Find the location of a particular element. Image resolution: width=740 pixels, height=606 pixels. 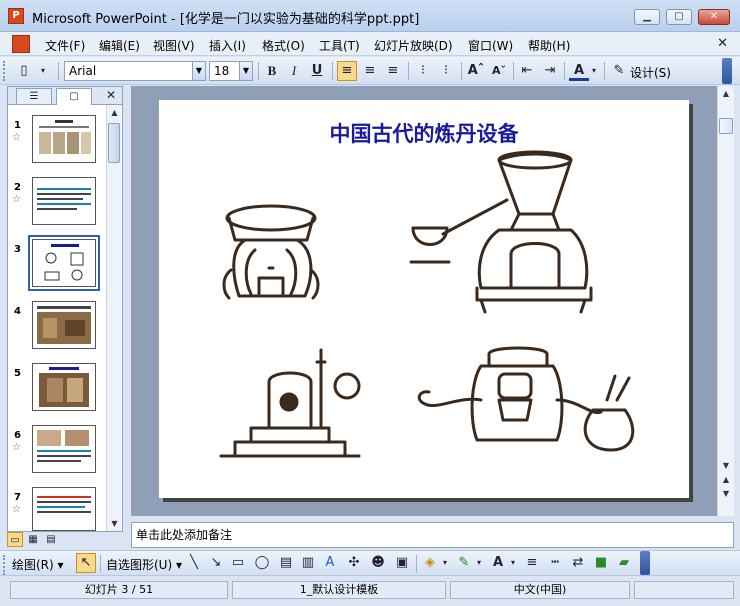

next-slide-icon: ▼ is located at coordinates (726, 493).